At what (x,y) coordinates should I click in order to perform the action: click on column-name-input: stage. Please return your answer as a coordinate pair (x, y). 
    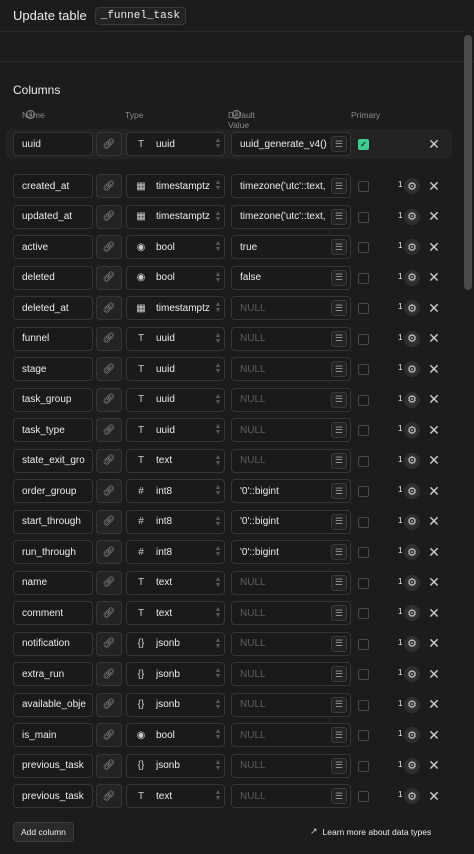
    Looking at the image, I should click on (53, 369).